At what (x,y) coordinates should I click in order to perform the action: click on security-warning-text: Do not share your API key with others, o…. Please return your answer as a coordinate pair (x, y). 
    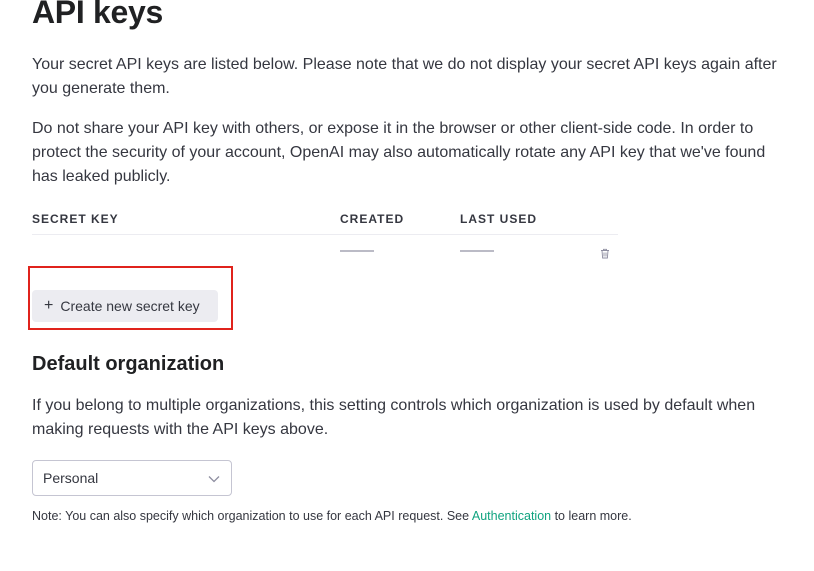
    Looking at the image, I should click on (399, 152).